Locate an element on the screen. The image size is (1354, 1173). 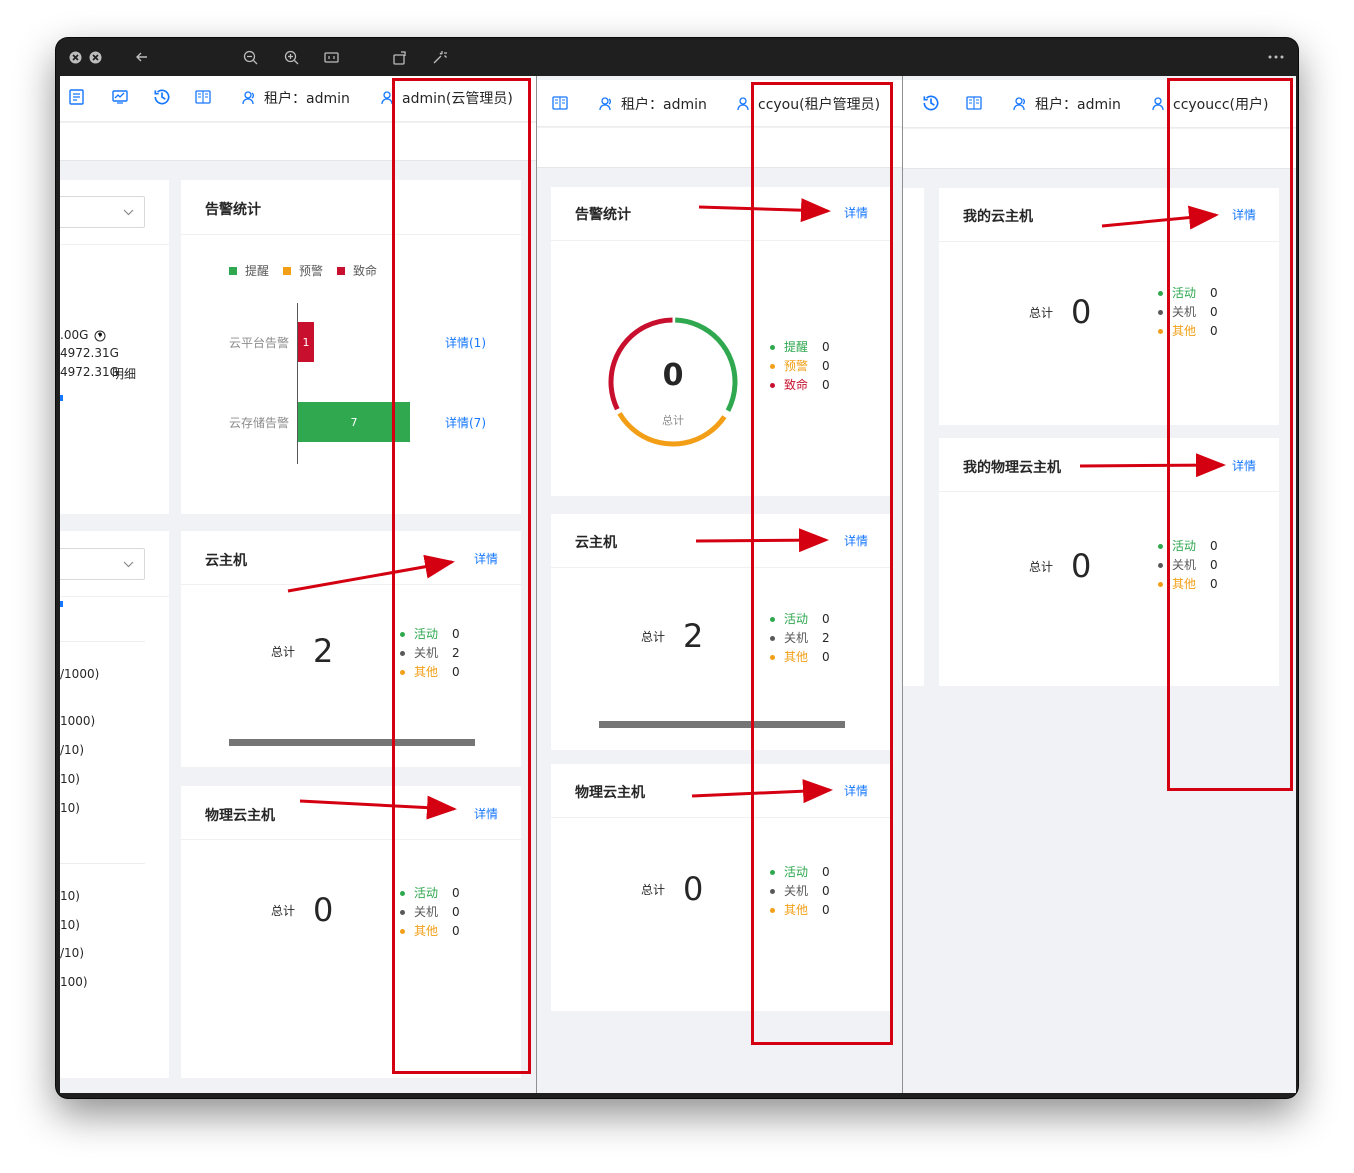
storage-line: .00G is located at coordinates (74, 335).